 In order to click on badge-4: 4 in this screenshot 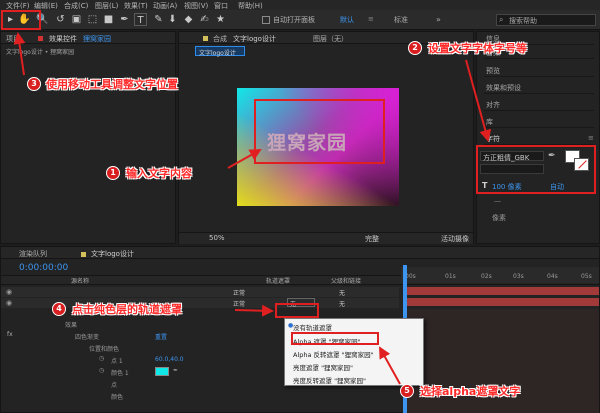, I will do `click(59, 309)`.